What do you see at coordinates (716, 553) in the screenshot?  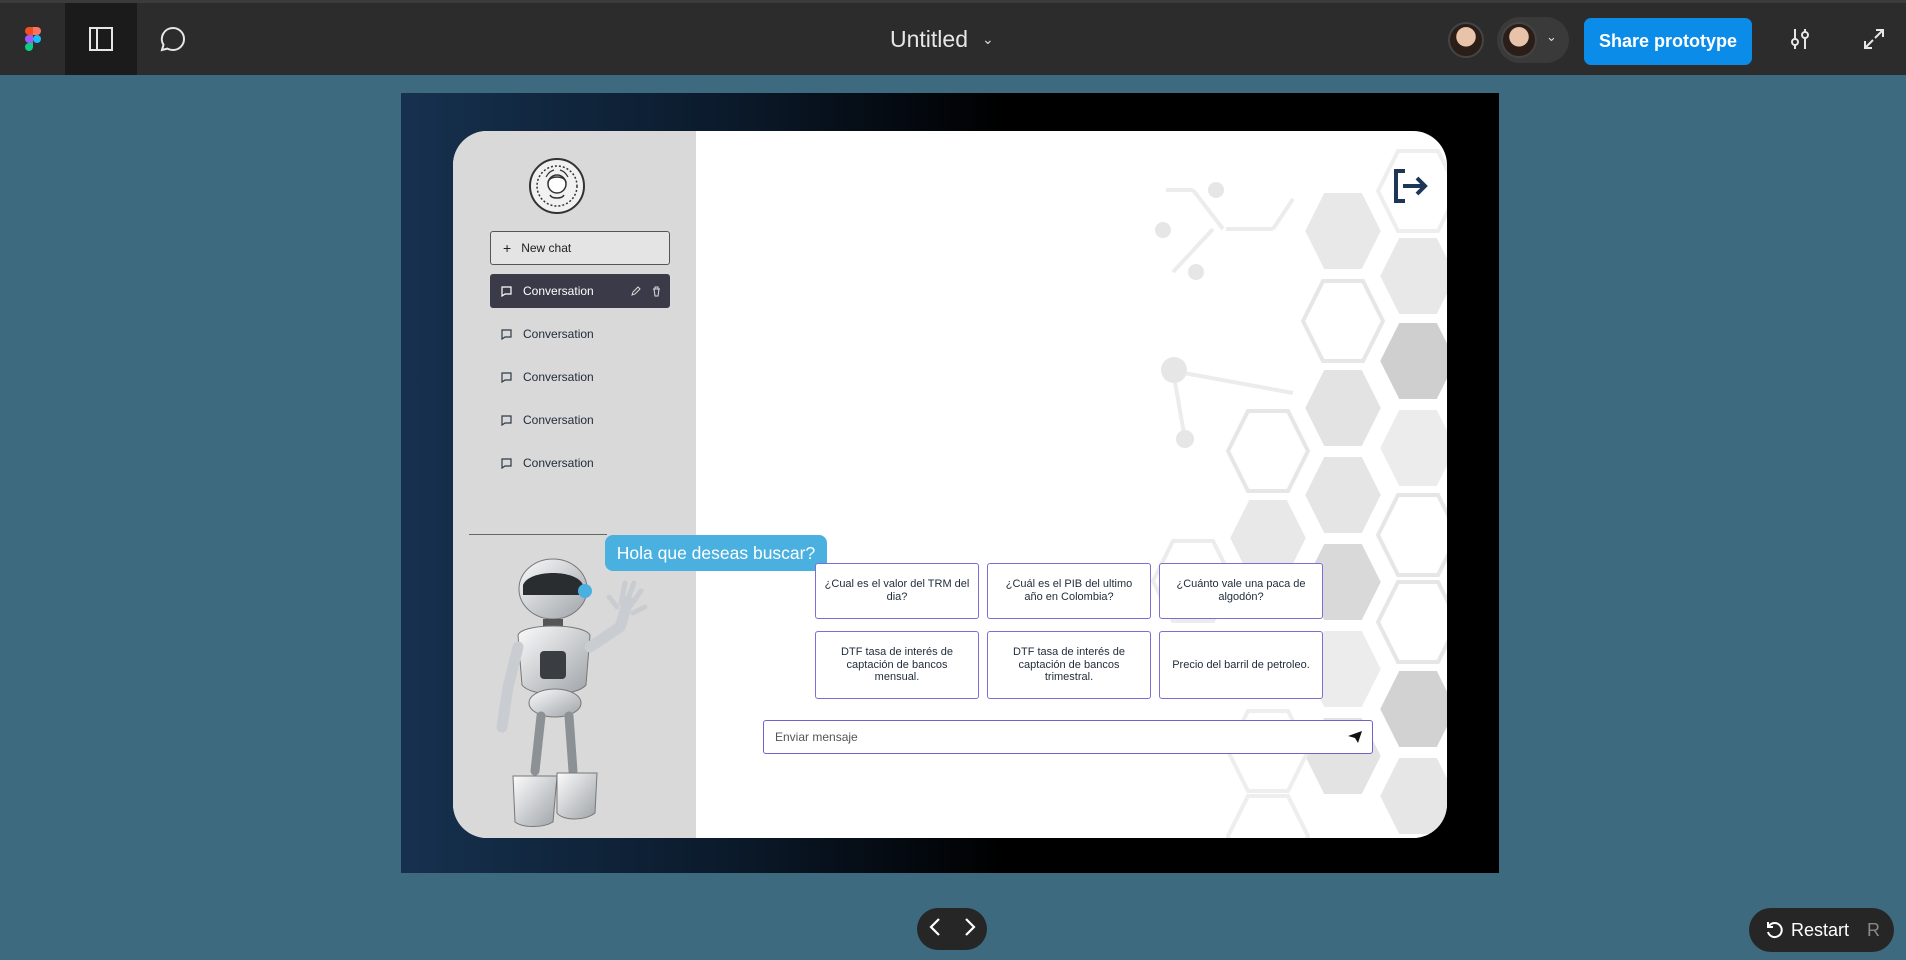 I see `greeting-bubble: Hola que deseas buscar?` at bounding box center [716, 553].